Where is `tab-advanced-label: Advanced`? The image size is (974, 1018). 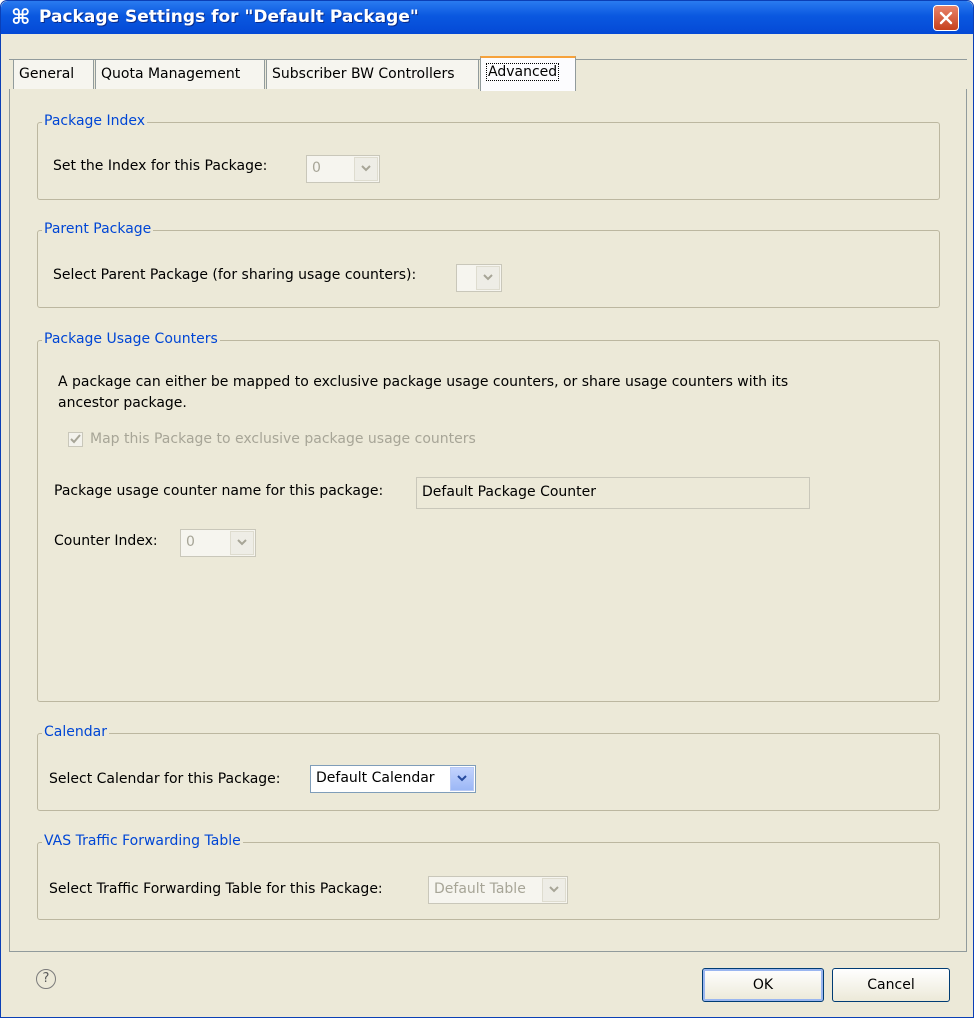 tab-advanced-label: Advanced is located at coordinates (523, 72).